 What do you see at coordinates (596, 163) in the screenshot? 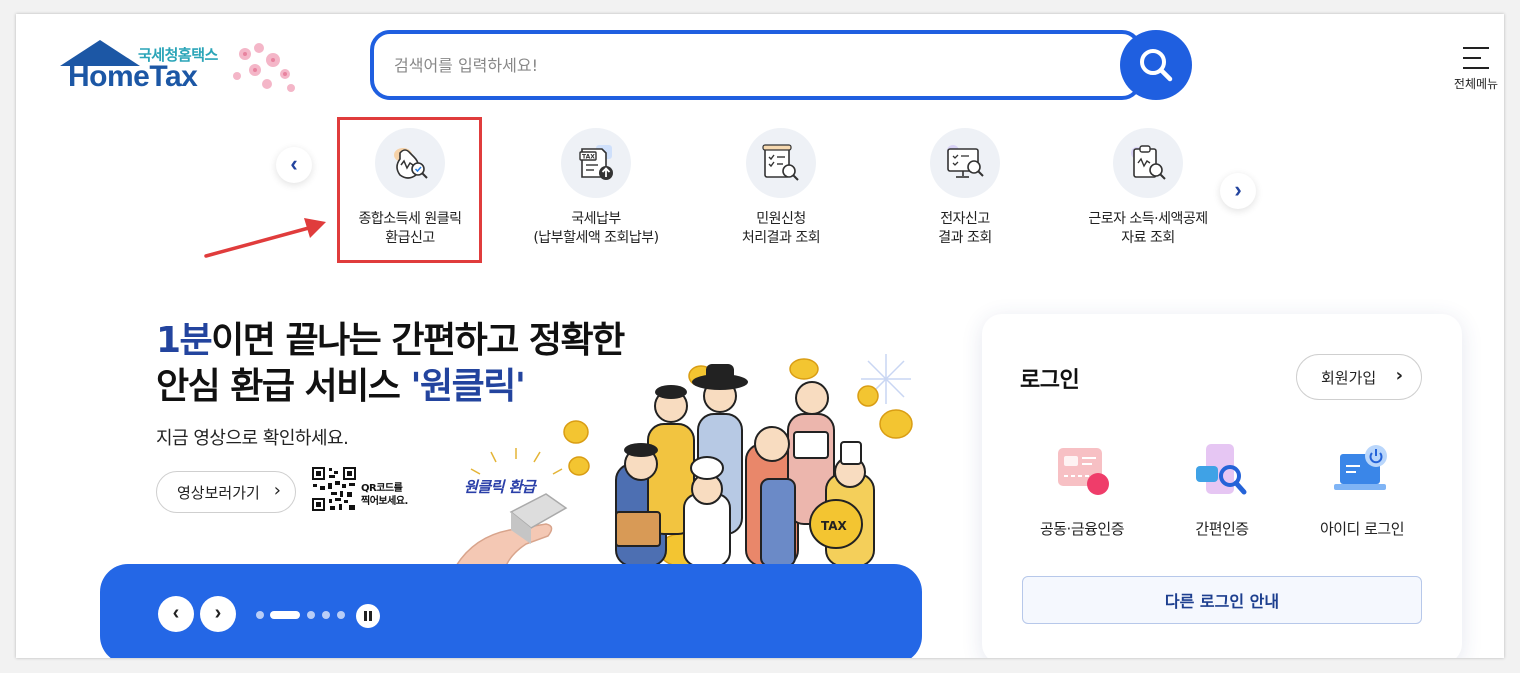
I see `tax-document-upload-icon: TAX` at bounding box center [596, 163].